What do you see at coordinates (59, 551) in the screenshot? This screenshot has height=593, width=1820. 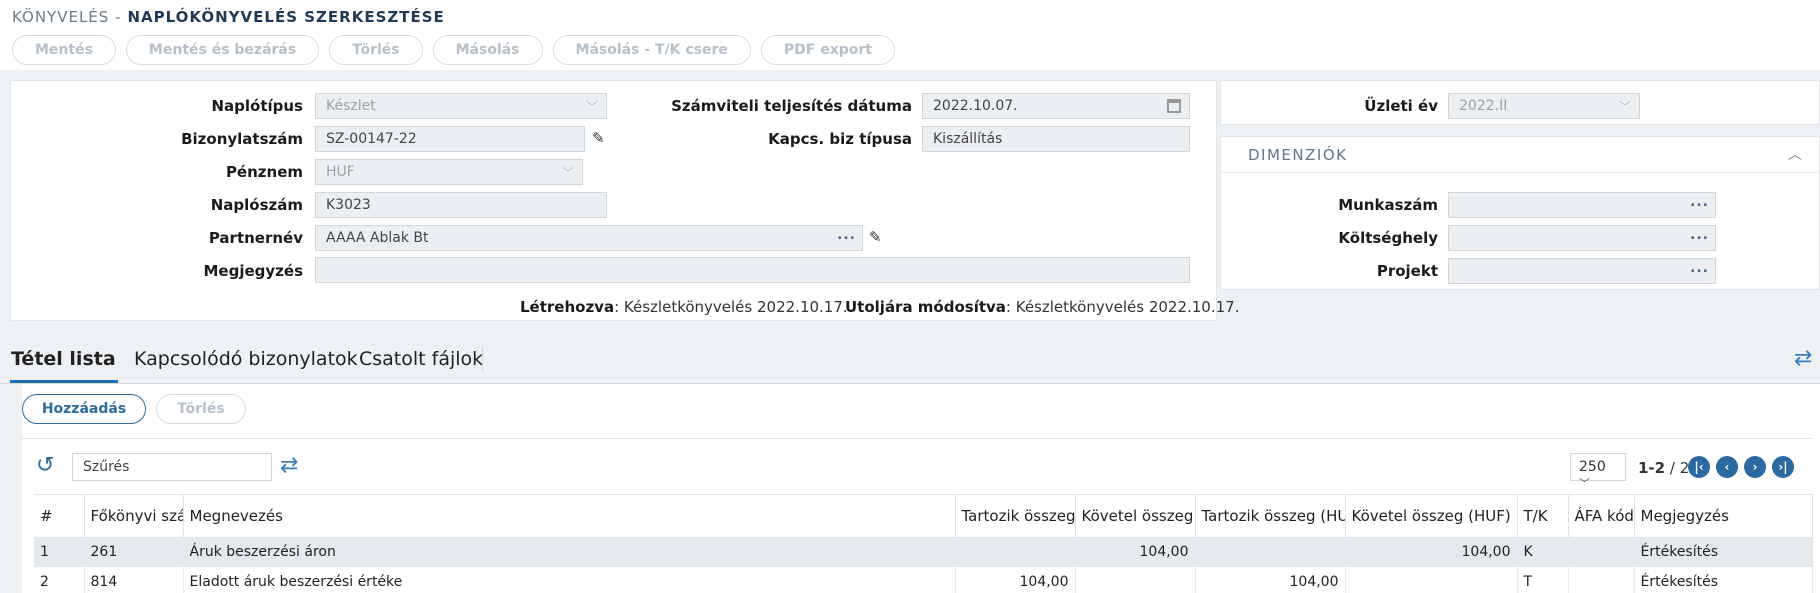 I see `cell-index: 1` at bounding box center [59, 551].